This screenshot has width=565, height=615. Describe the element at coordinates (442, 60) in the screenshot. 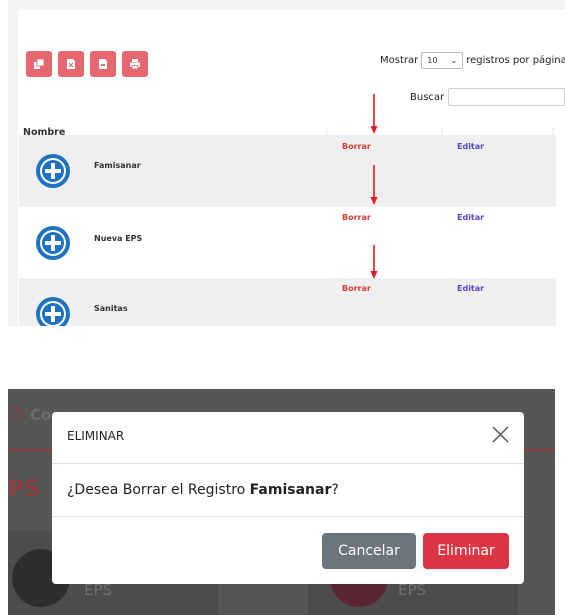

I see `page-length-select: 10 ⌄` at that location.